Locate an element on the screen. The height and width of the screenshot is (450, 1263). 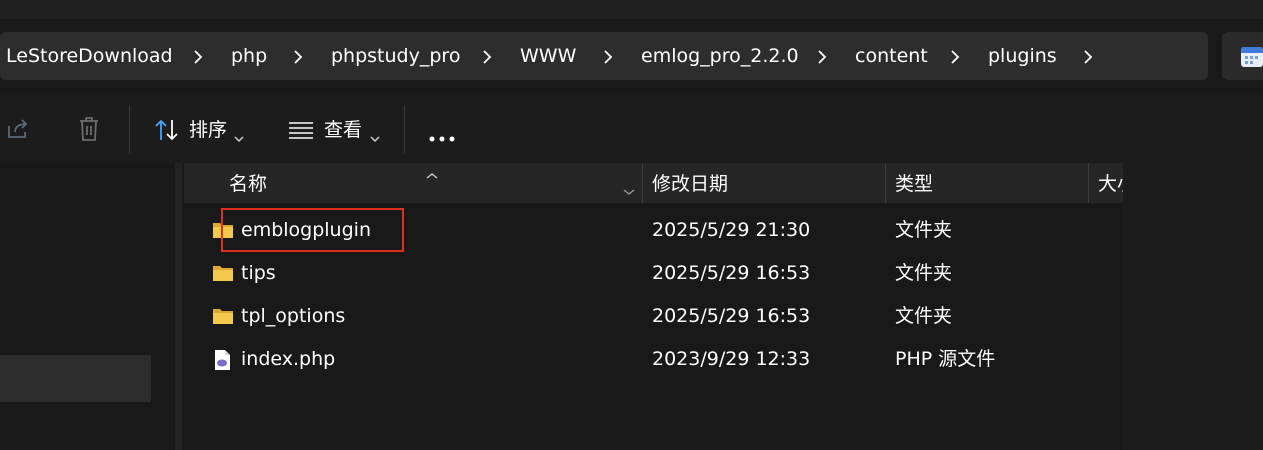
file-row-index-php: index.php 2023/9/29 12:33 PHP 源文件 is located at coordinates (653, 359).